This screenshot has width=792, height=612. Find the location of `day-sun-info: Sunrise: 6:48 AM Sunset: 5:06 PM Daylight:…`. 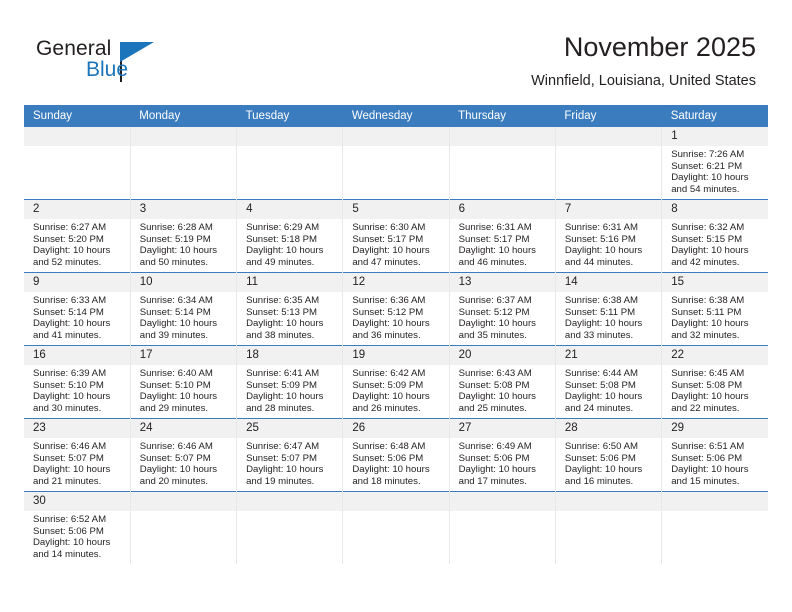

day-sun-info: Sunrise: 6:48 AM Sunset: 5:06 PM Daylight:… is located at coordinates (395, 462).